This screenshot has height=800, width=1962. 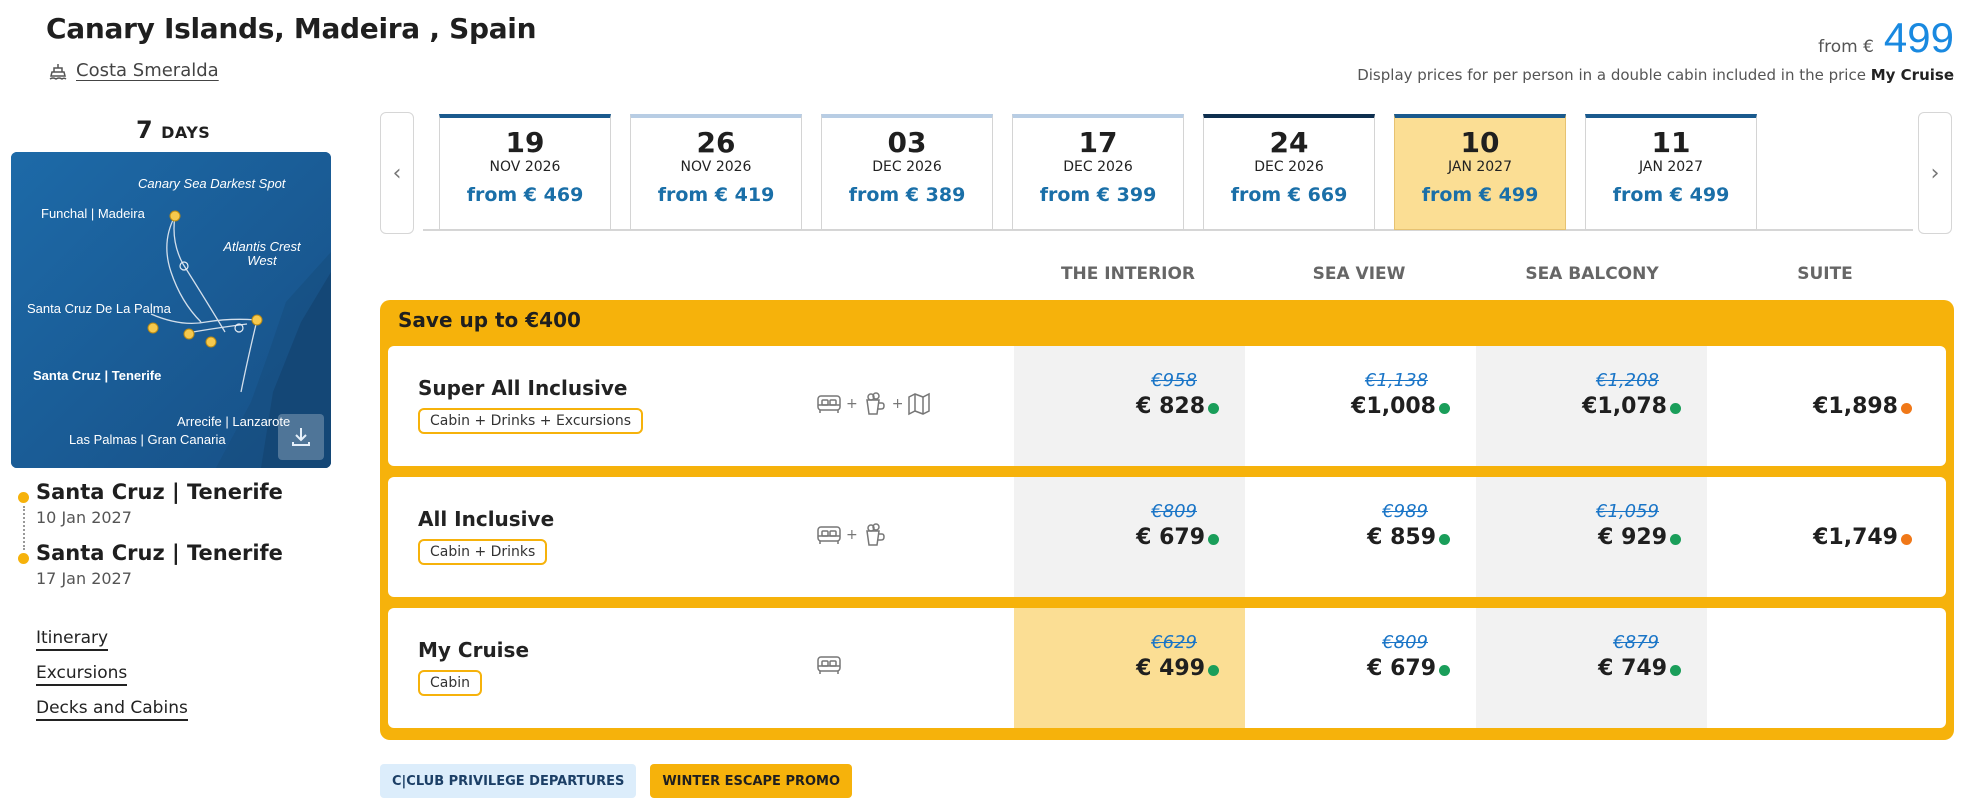 I want to click on package-icons: +, so click(x=852, y=535).